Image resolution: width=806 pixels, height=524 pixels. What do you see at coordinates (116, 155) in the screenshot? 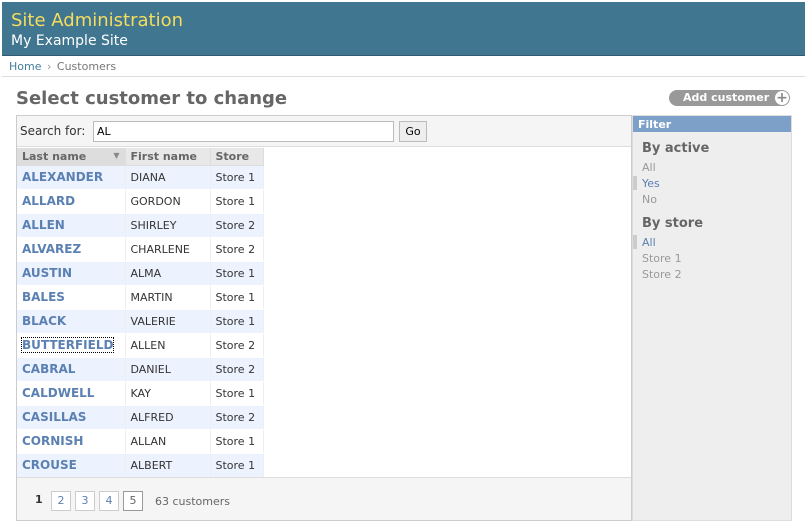
I see `sort-descending-icon: ▼` at bounding box center [116, 155].